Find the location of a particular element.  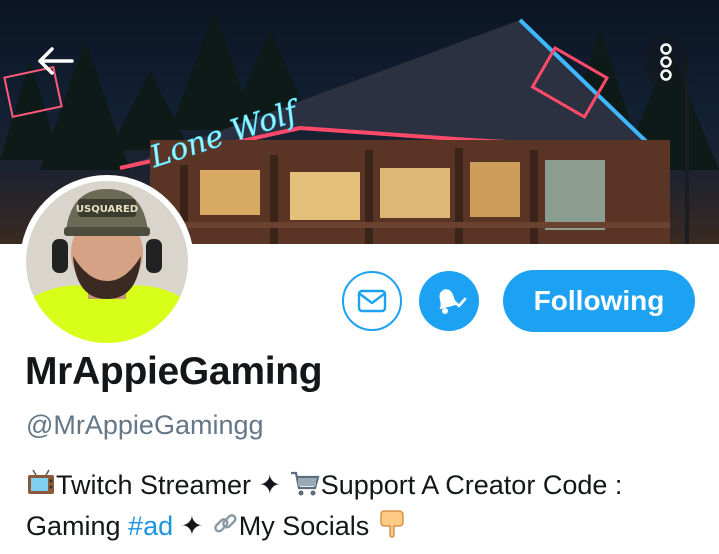

back-button is located at coordinates (56, 61).